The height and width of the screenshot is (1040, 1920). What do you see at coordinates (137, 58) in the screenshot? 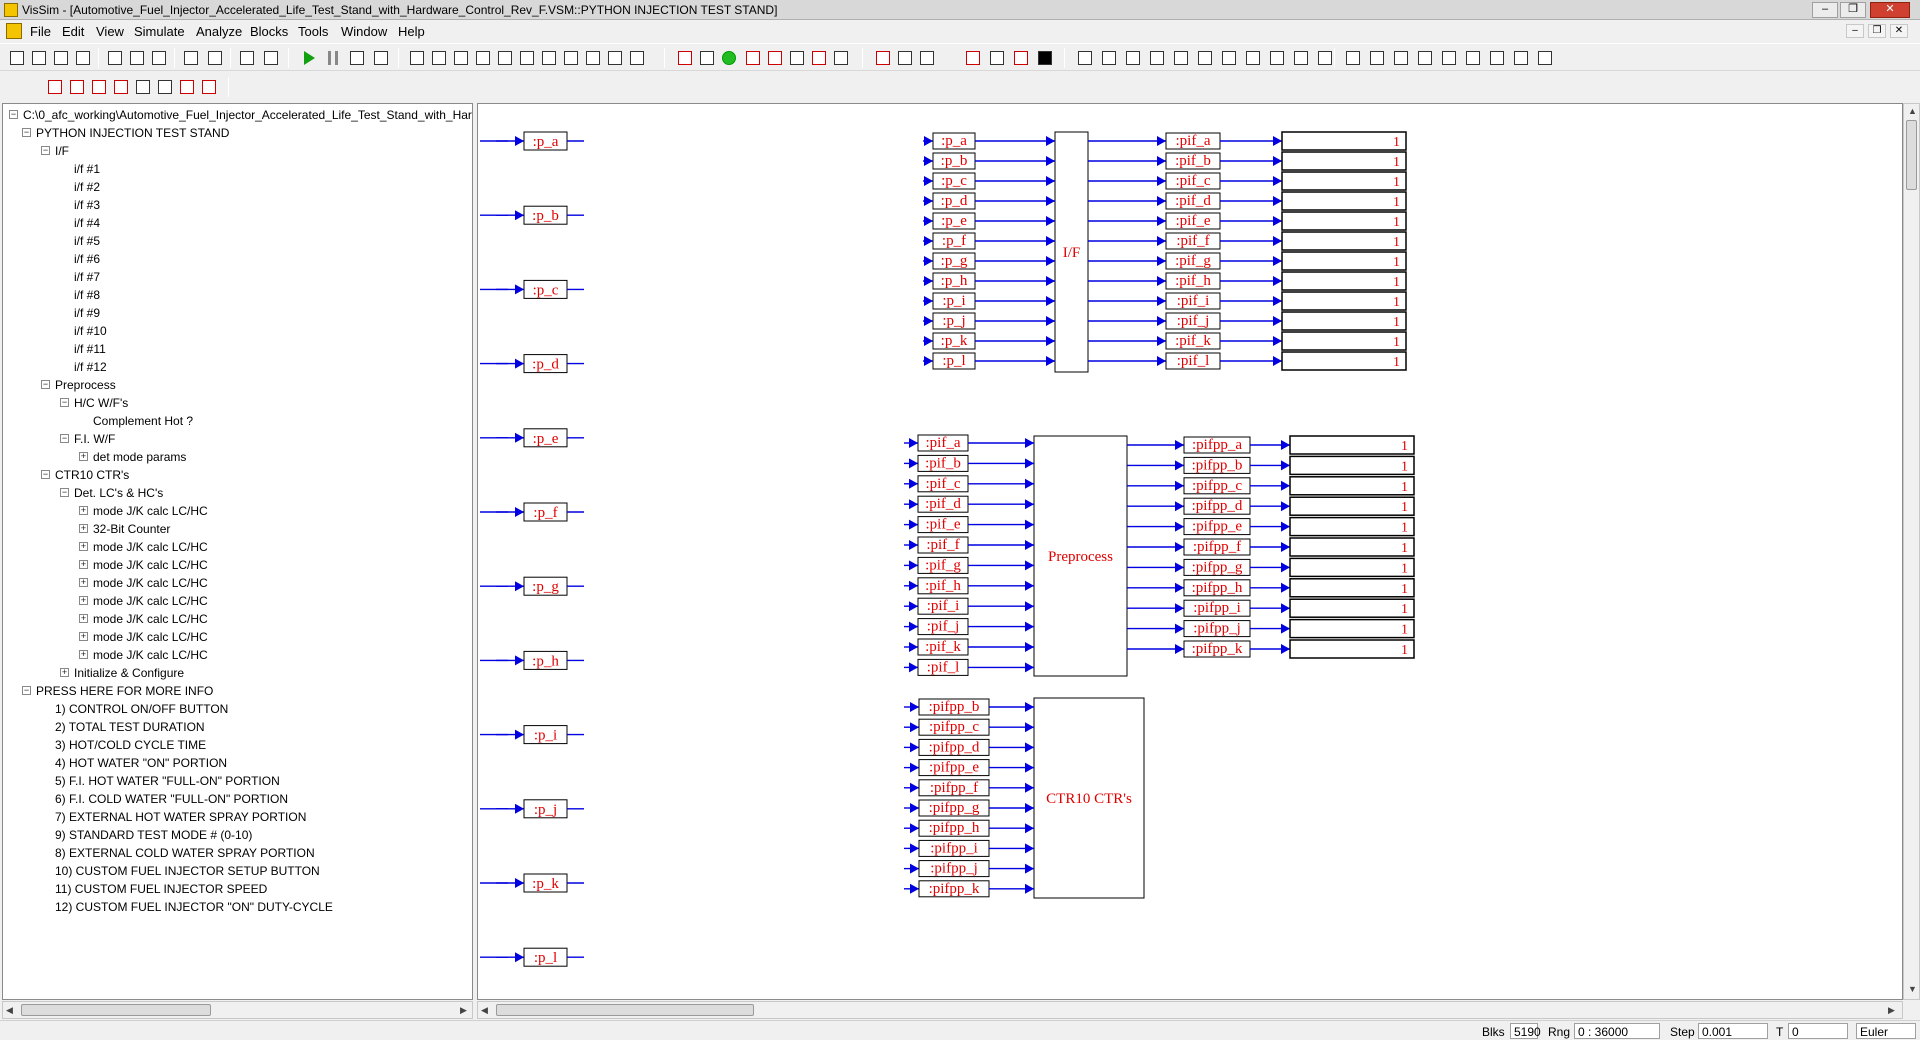
I see `copy-icon` at bounding box center [137, 58].